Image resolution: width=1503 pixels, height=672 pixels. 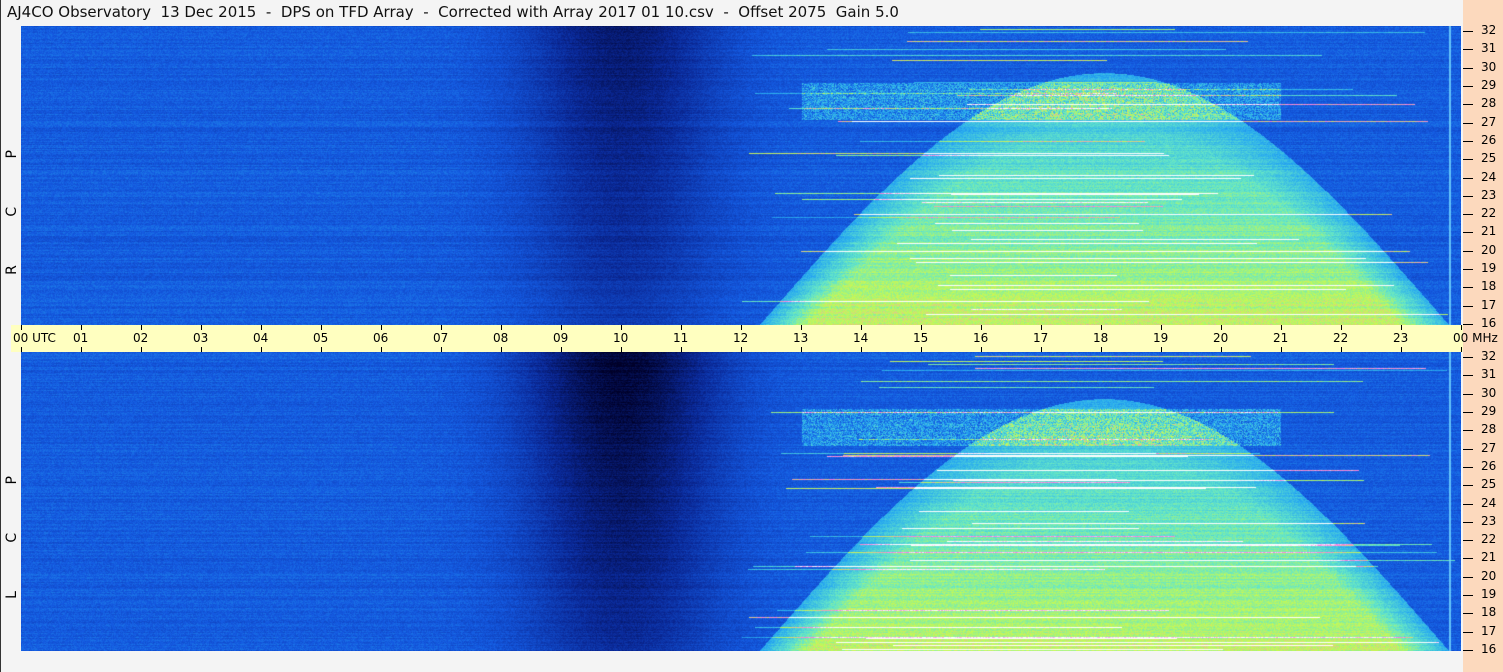 What do you see at coordinates (1281, 338) in the screenshot?
I see `time-tick-label: 21` at bounding box center [1281, 338].